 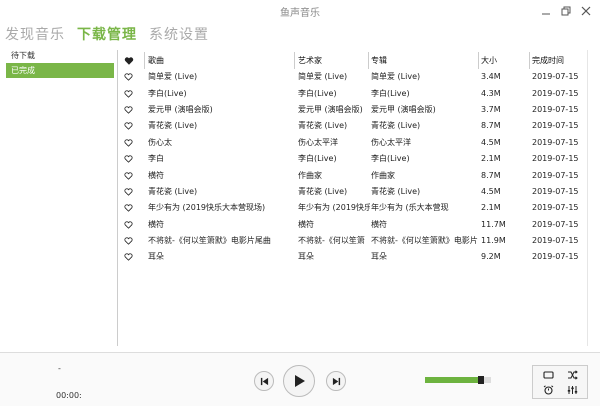 I want to click on row-album: 青花瓷 (Live), so click(x=396, y=126).